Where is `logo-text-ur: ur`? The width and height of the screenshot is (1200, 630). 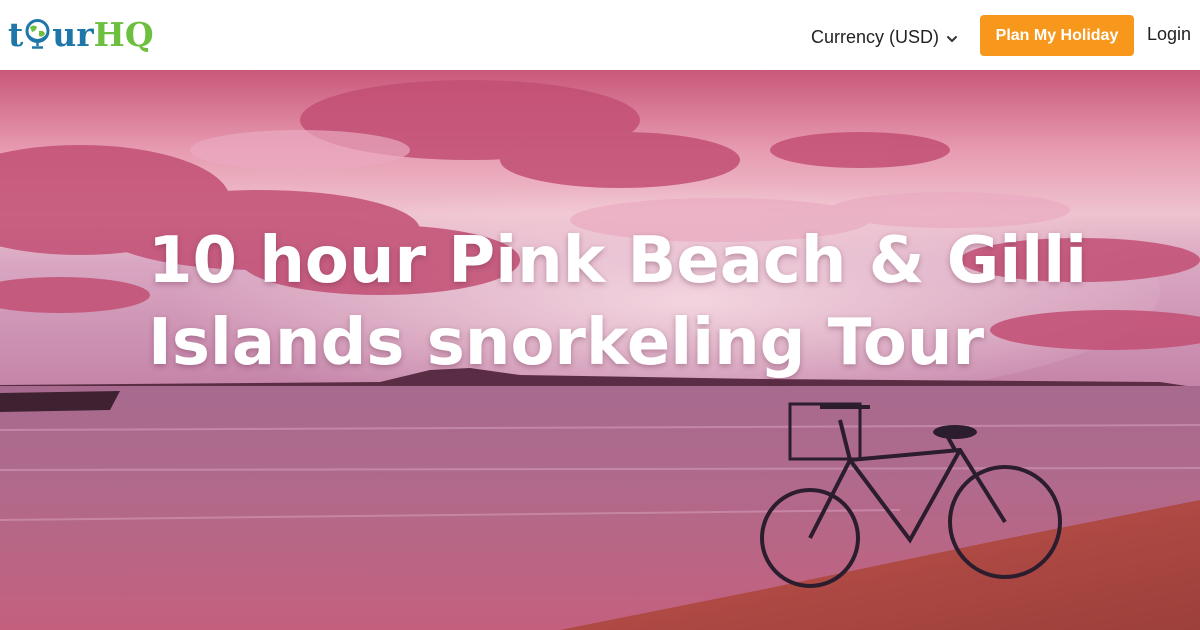
logo-text-ur: ur is located at coordinates (73, 34).